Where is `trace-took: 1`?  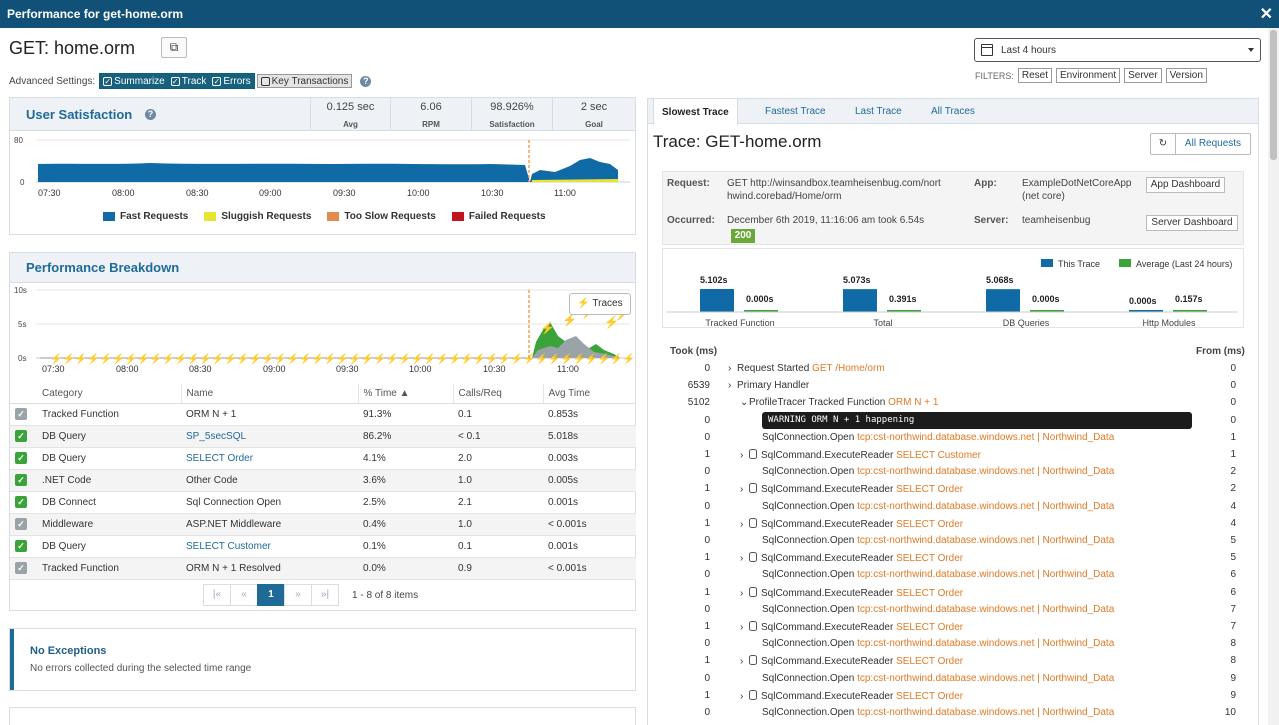 trace-took: 1 is located at coordinates (707, 523).